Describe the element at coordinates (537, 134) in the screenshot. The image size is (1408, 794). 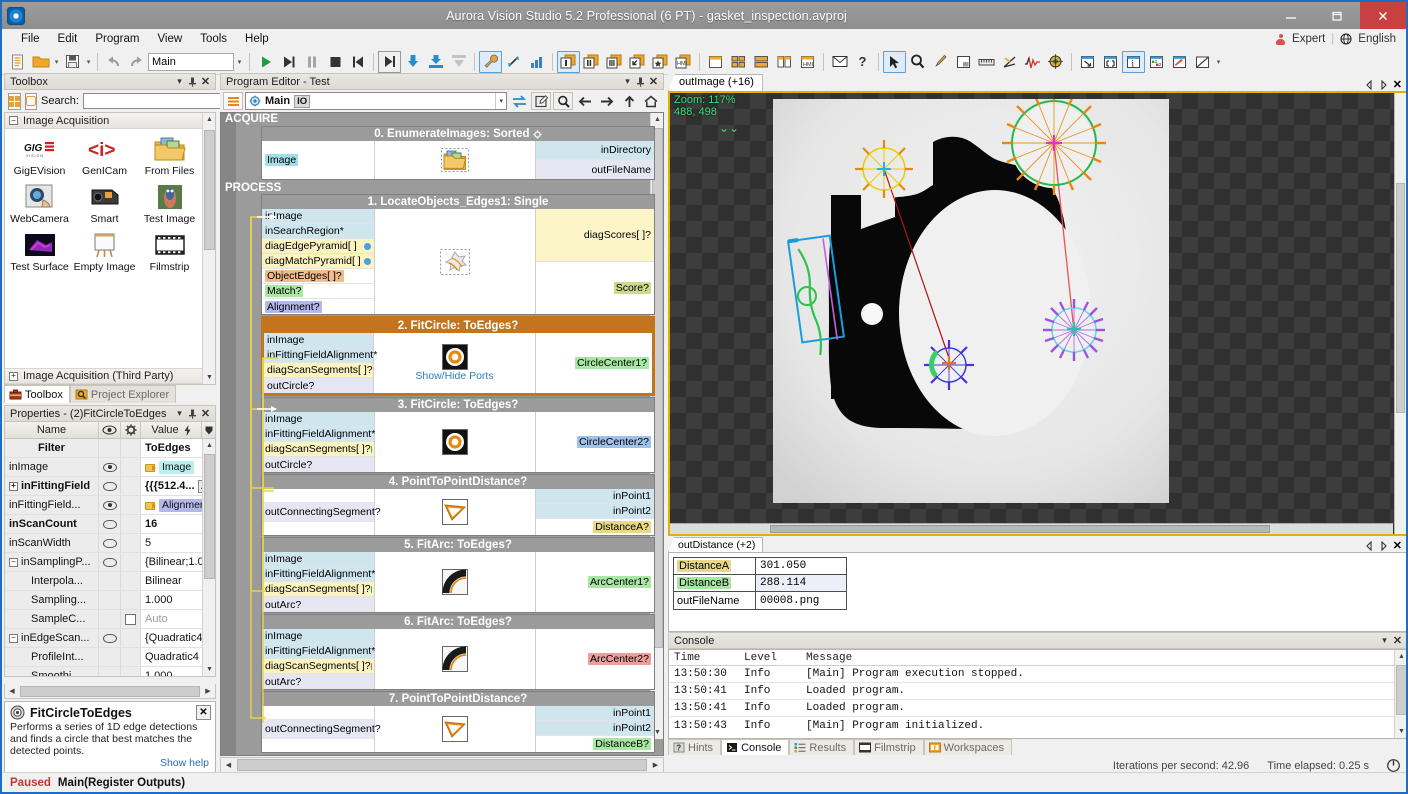
I see `gear-icon` at that location.